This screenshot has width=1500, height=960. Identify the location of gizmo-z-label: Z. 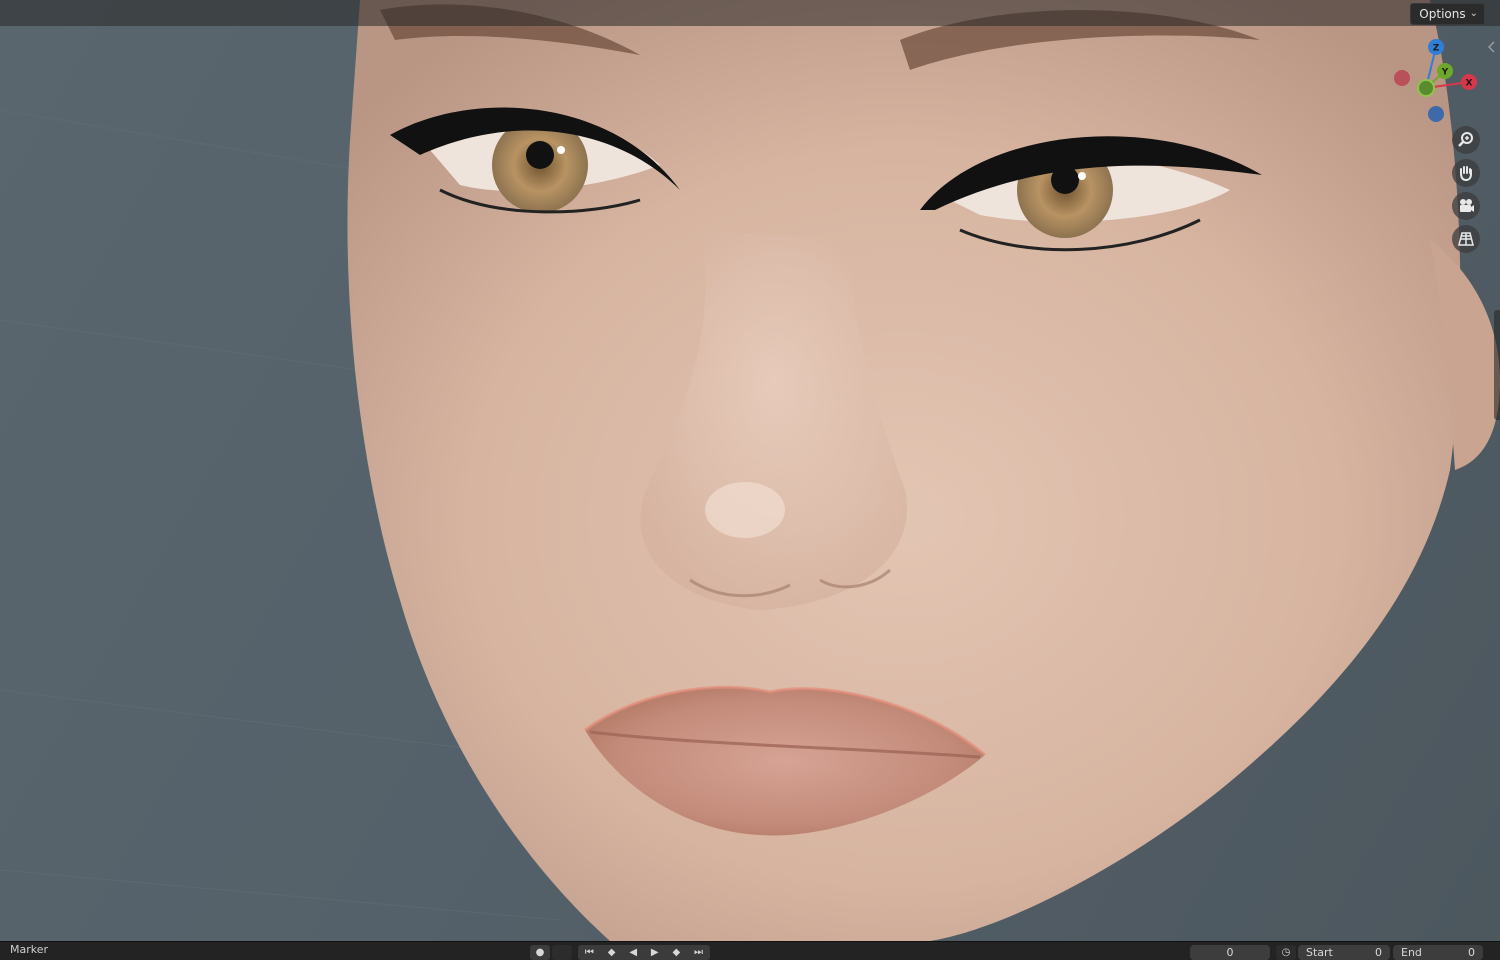
(1436, 49).